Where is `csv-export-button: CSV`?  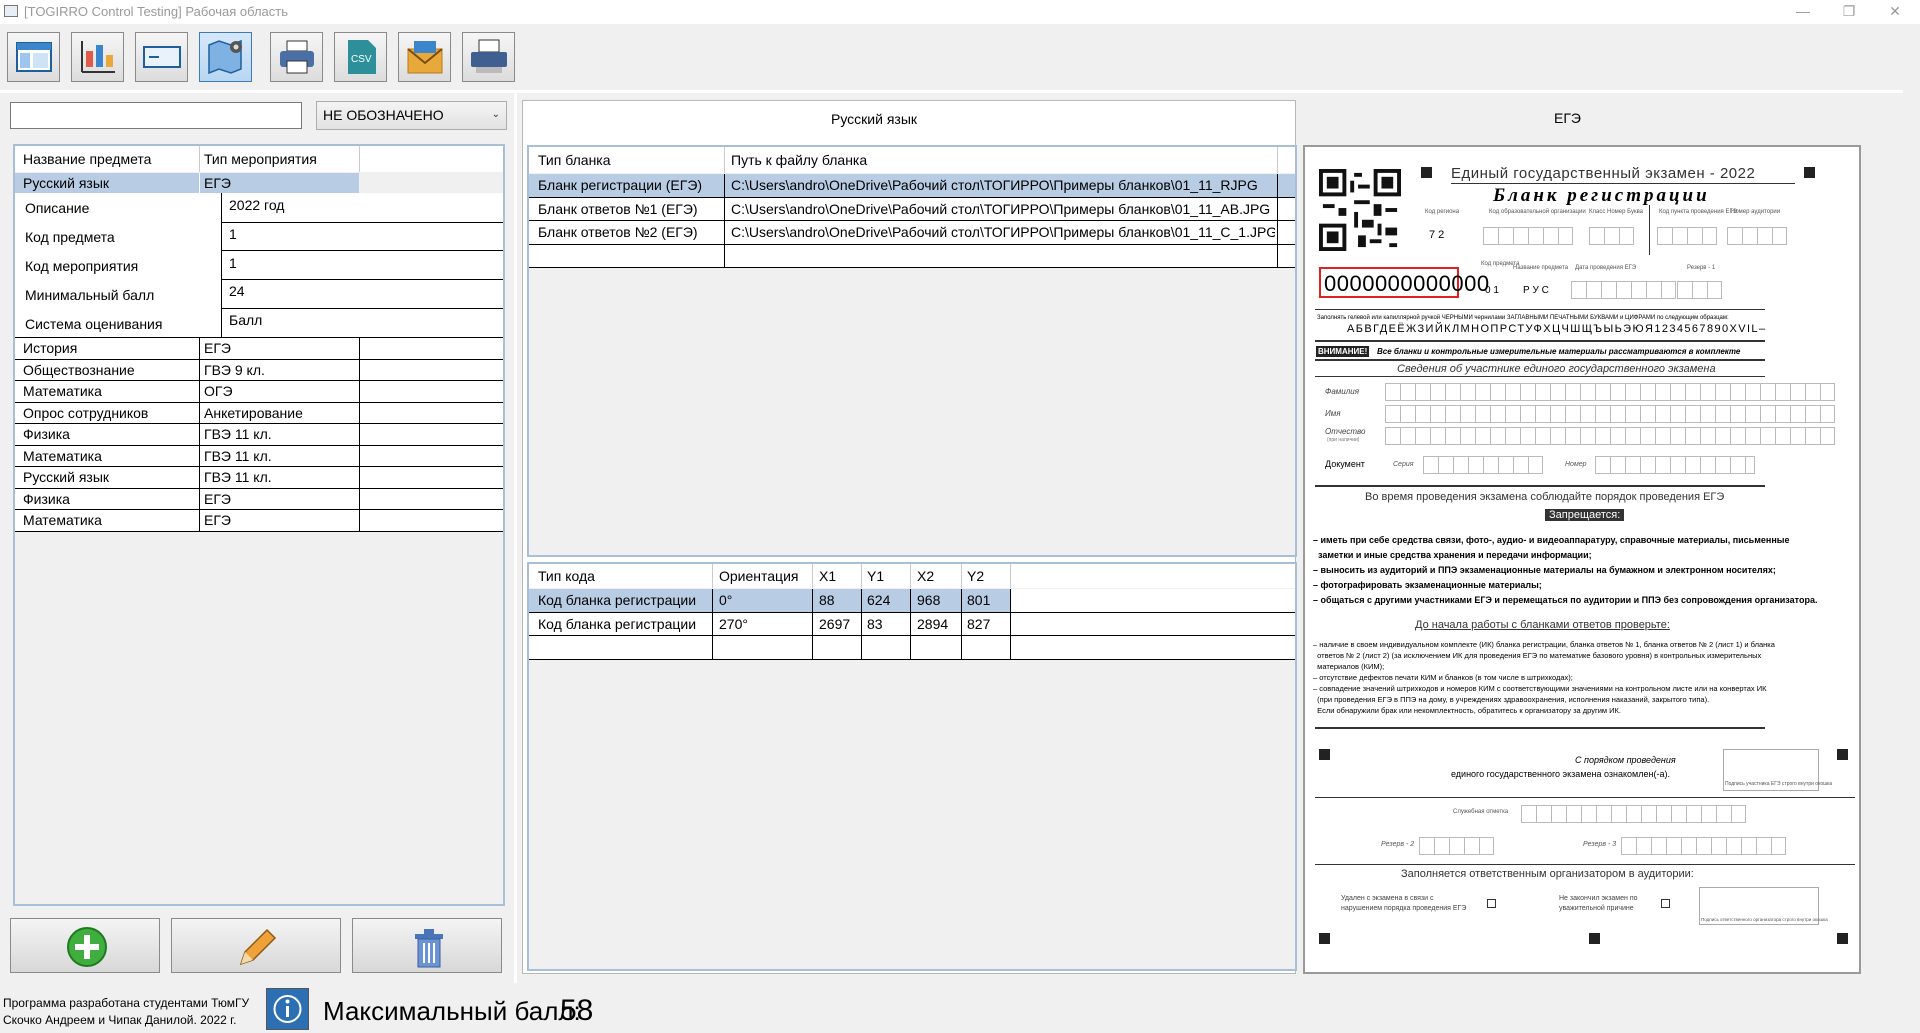 csv-export-button: CSV is located at coordinates (360, 57).